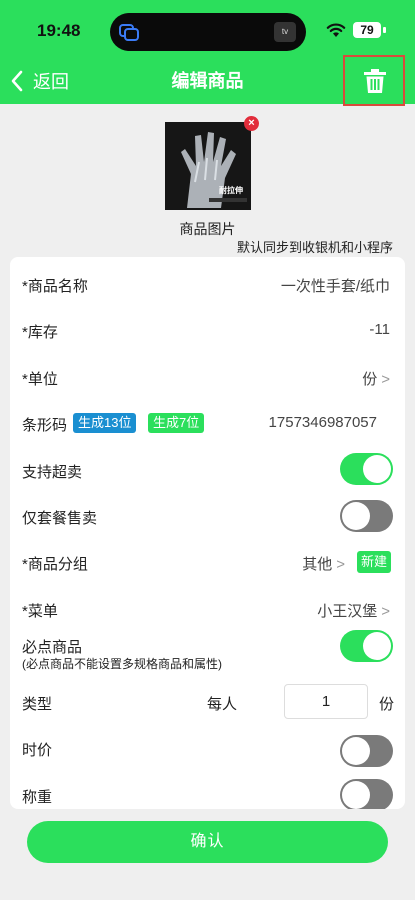  What do you see at coordinates (384, 30) in the screenshot?
I see `battery-nub` at bounding box center [384, 30].